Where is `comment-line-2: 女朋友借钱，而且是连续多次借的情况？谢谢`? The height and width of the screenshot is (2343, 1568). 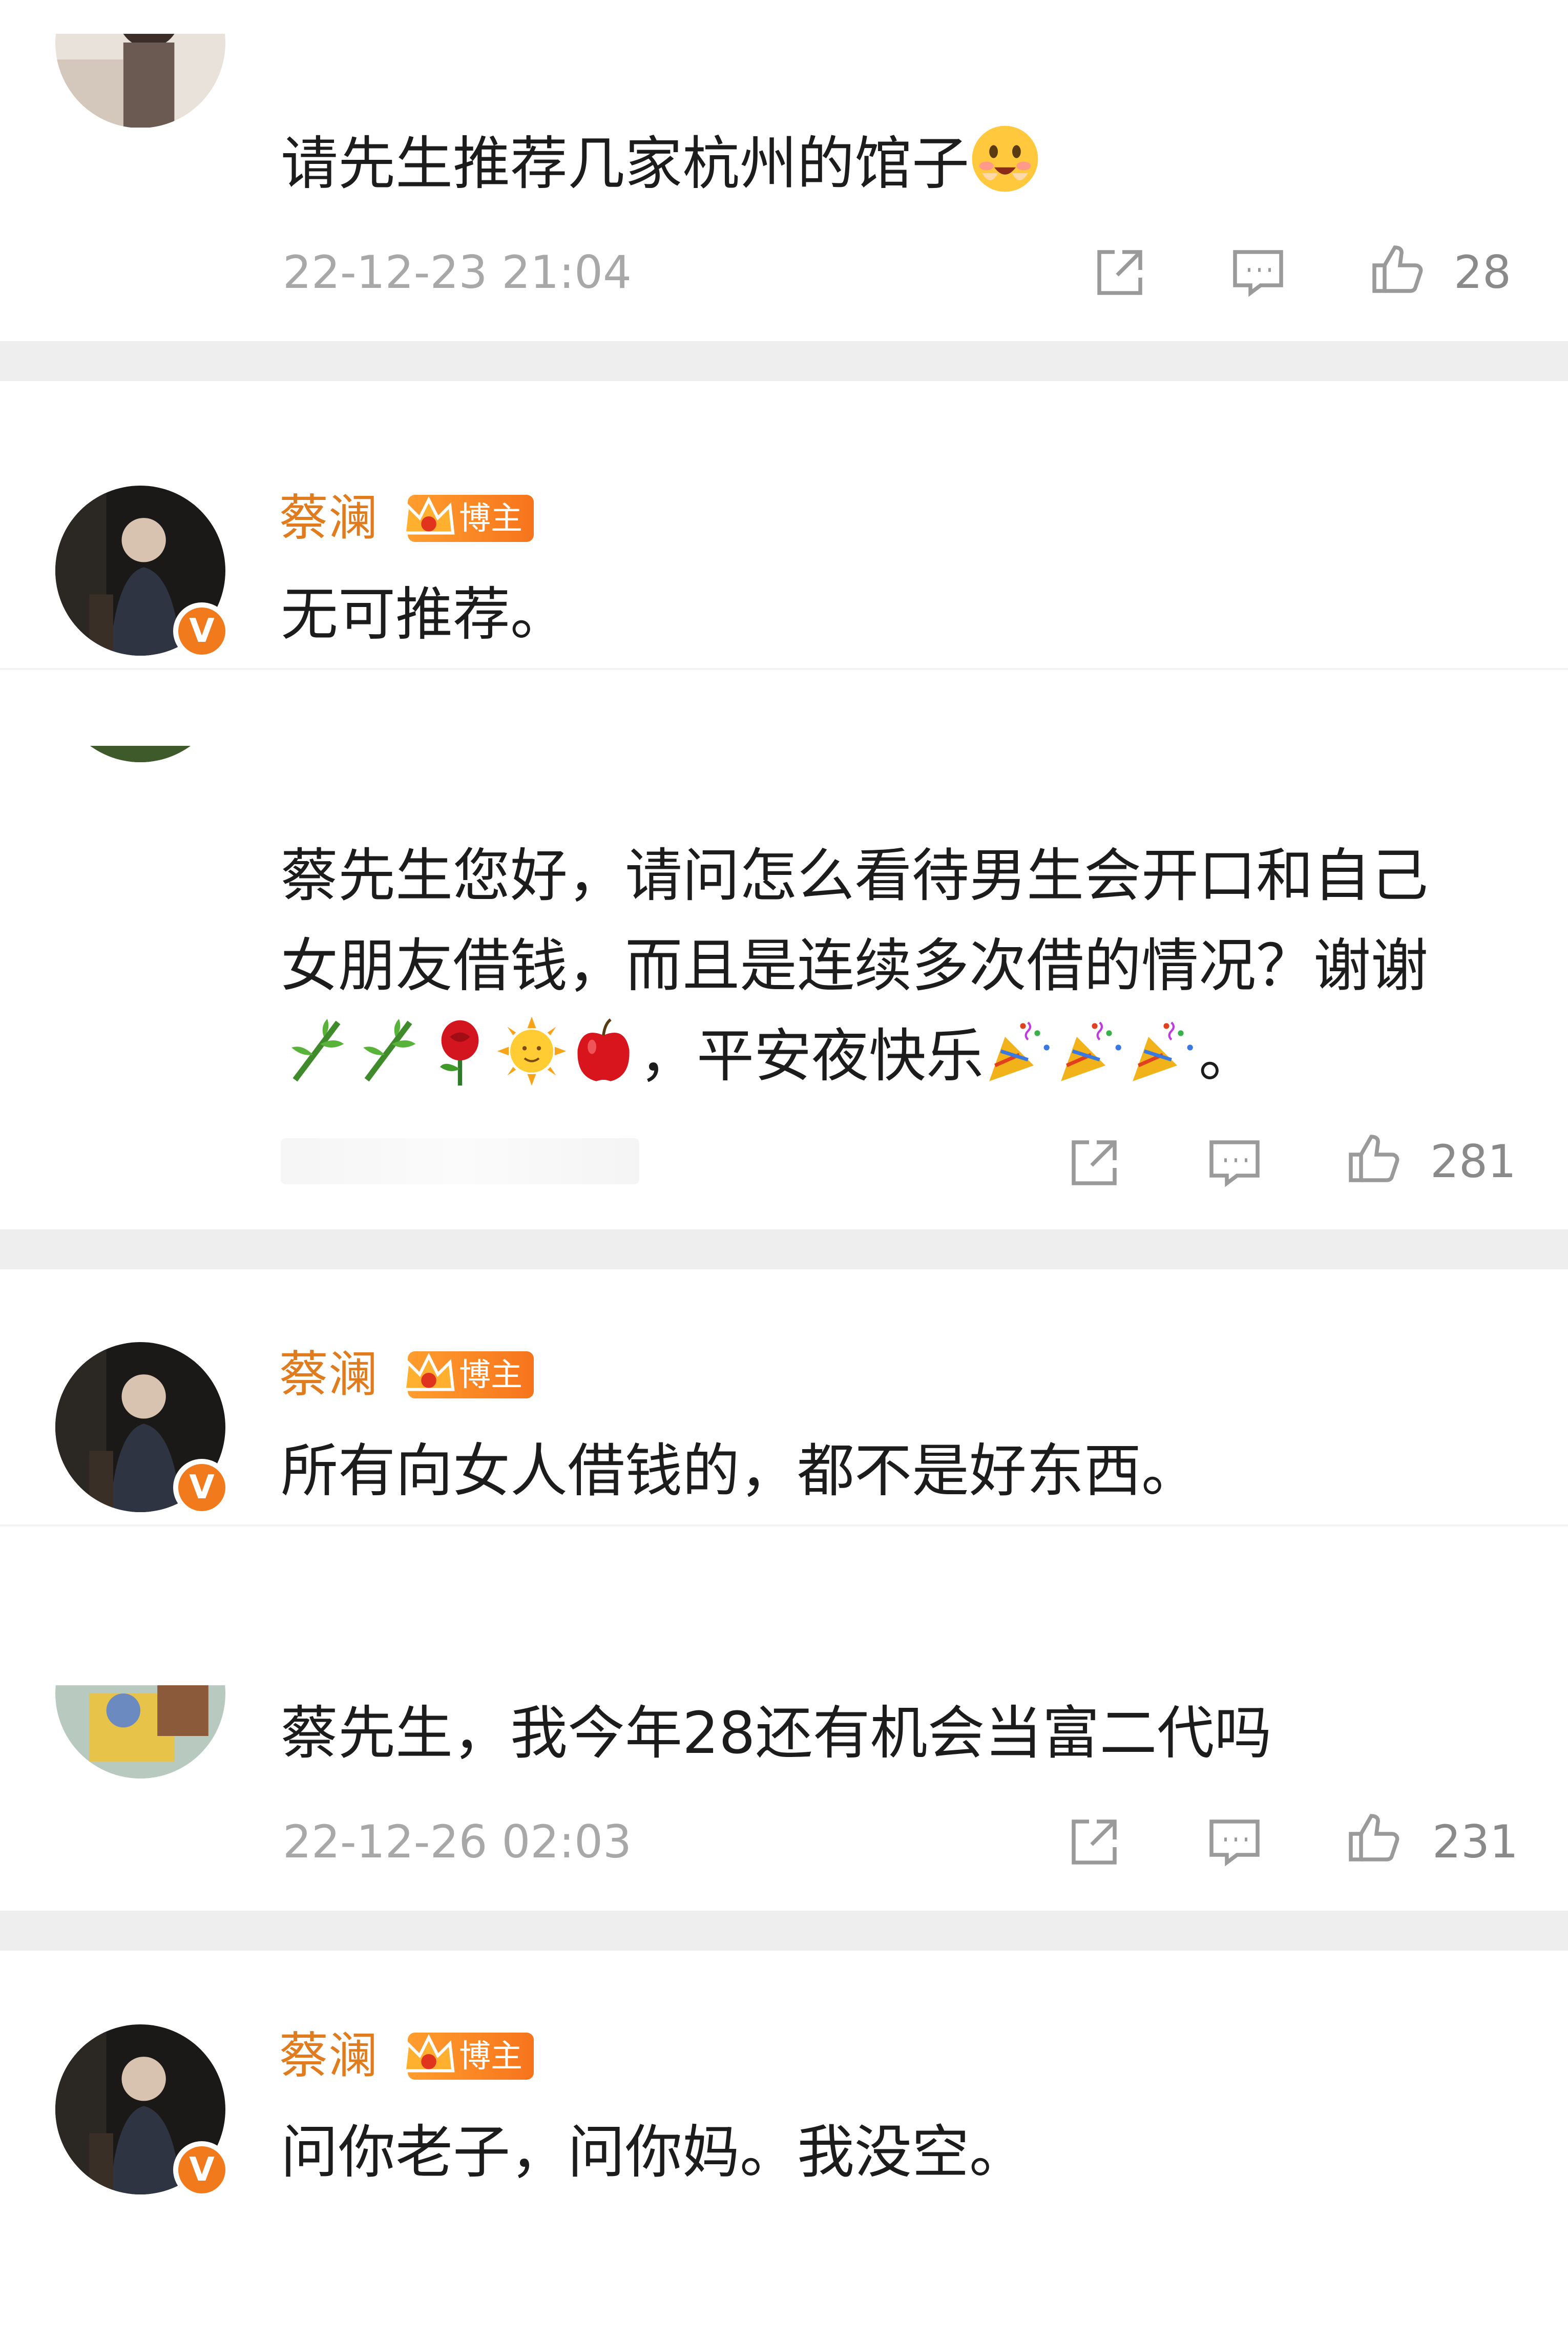
comment-line-2: 女朋友借钱，而且是连续多次借的情况？谢谢 is located at coordinates (854, 966).